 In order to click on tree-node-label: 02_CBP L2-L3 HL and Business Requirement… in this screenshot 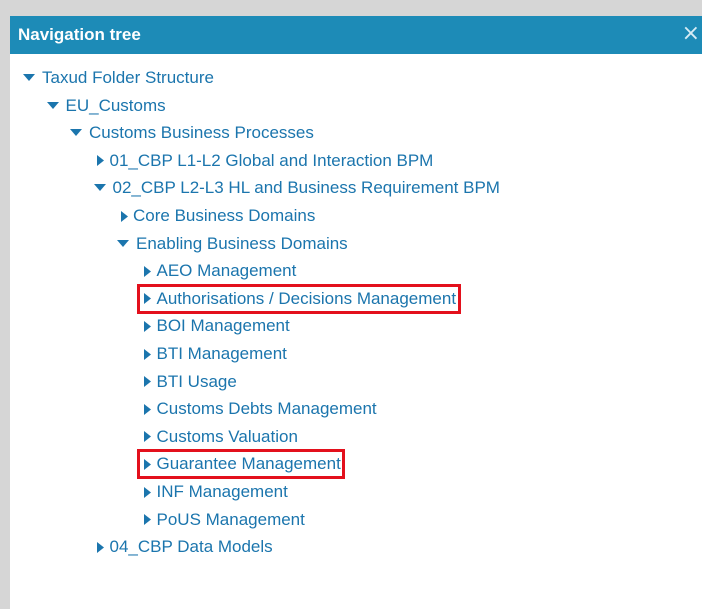, I will do `click(306, 188)`.